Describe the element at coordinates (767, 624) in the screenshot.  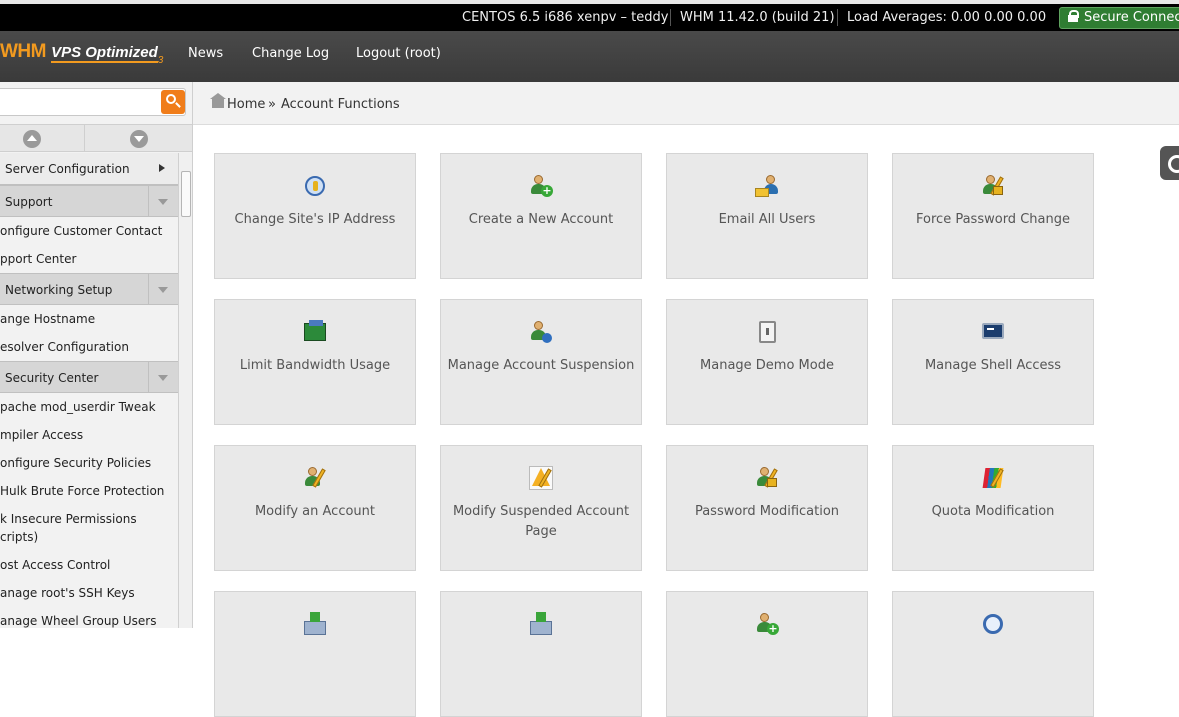
I see `user-icon: +` at that location.